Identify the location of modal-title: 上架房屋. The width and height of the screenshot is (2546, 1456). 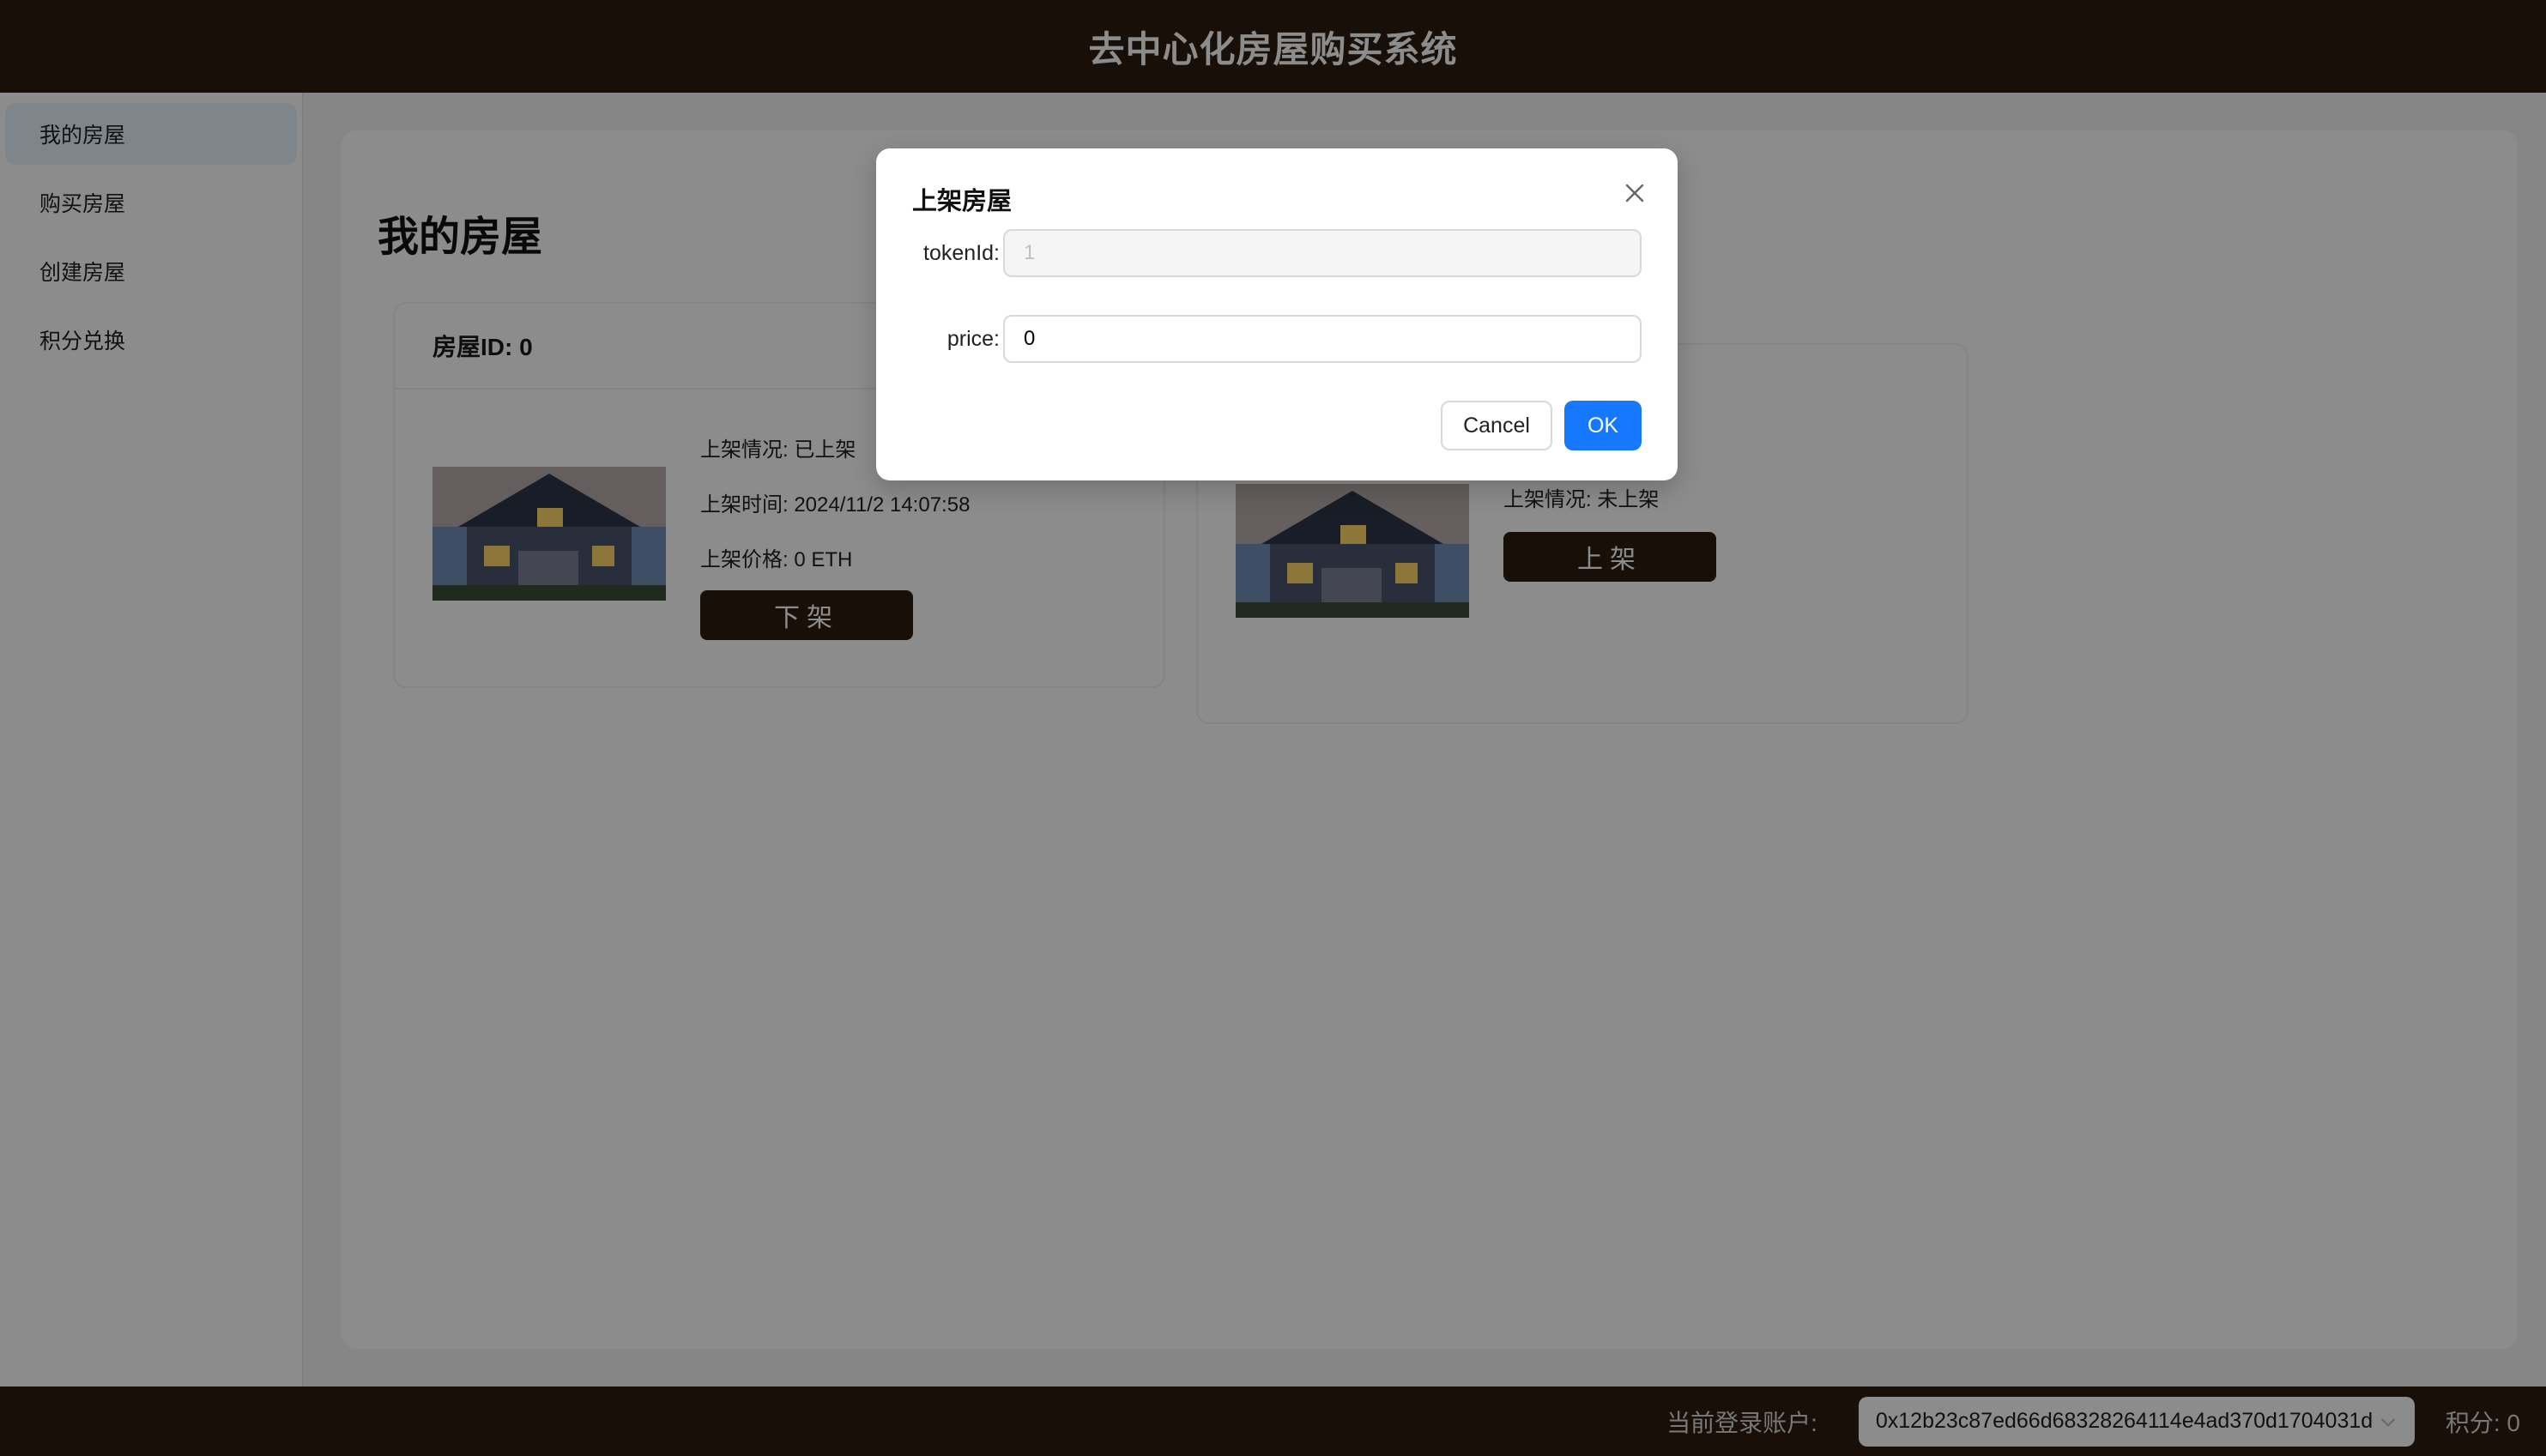
(963, 201).